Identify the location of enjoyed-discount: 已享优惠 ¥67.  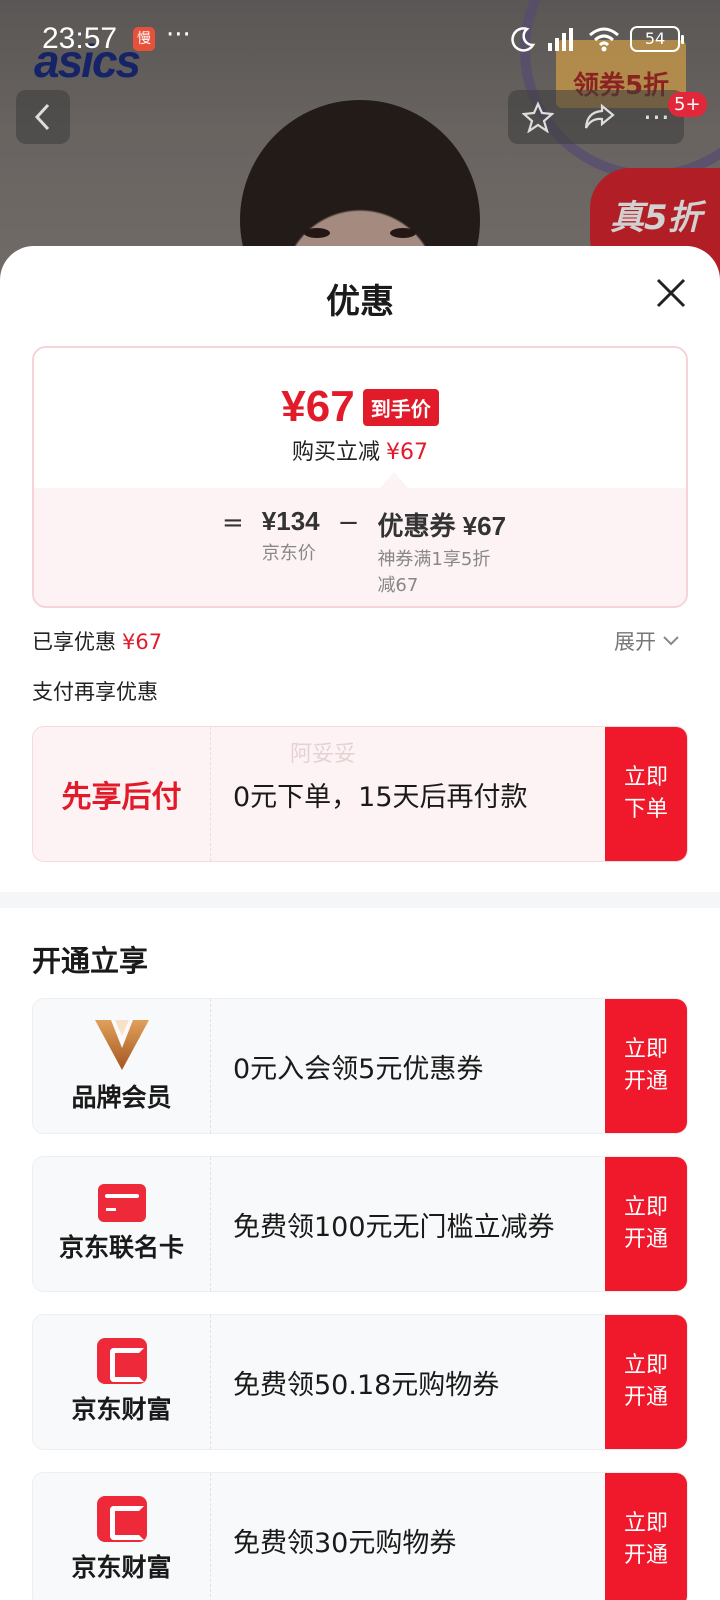
(97, 641).